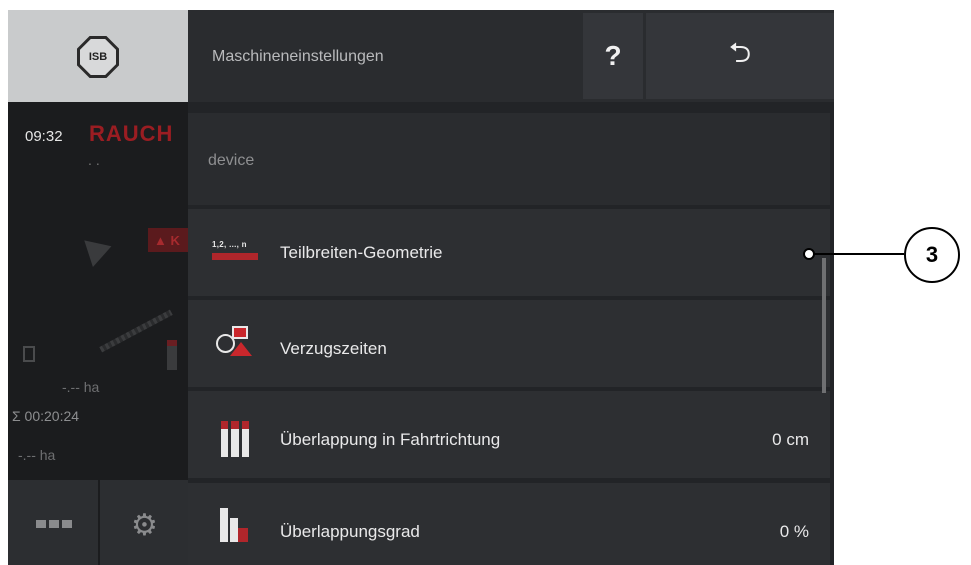 The height and width of the screenshot is (565, 971). Describe the element at coordinates (241, 349) in the screenshot. I see `delay-triangle` at that location.